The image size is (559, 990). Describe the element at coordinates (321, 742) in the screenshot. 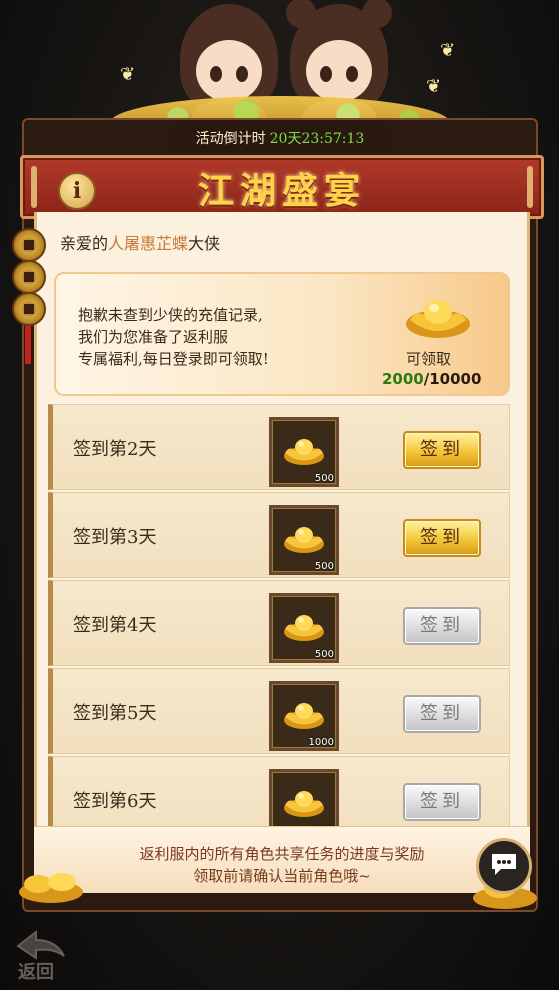

I see `reward-quantity: 1000` at that location.